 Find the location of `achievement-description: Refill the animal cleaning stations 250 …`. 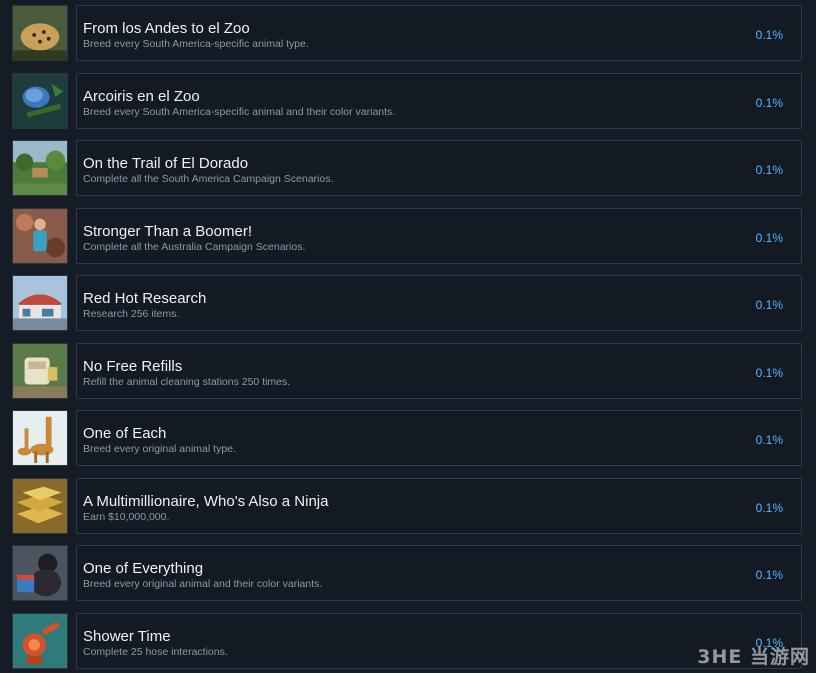

achievement-description: Refill the animal cleaning stations 250 … is located at coordinates (187, 381).